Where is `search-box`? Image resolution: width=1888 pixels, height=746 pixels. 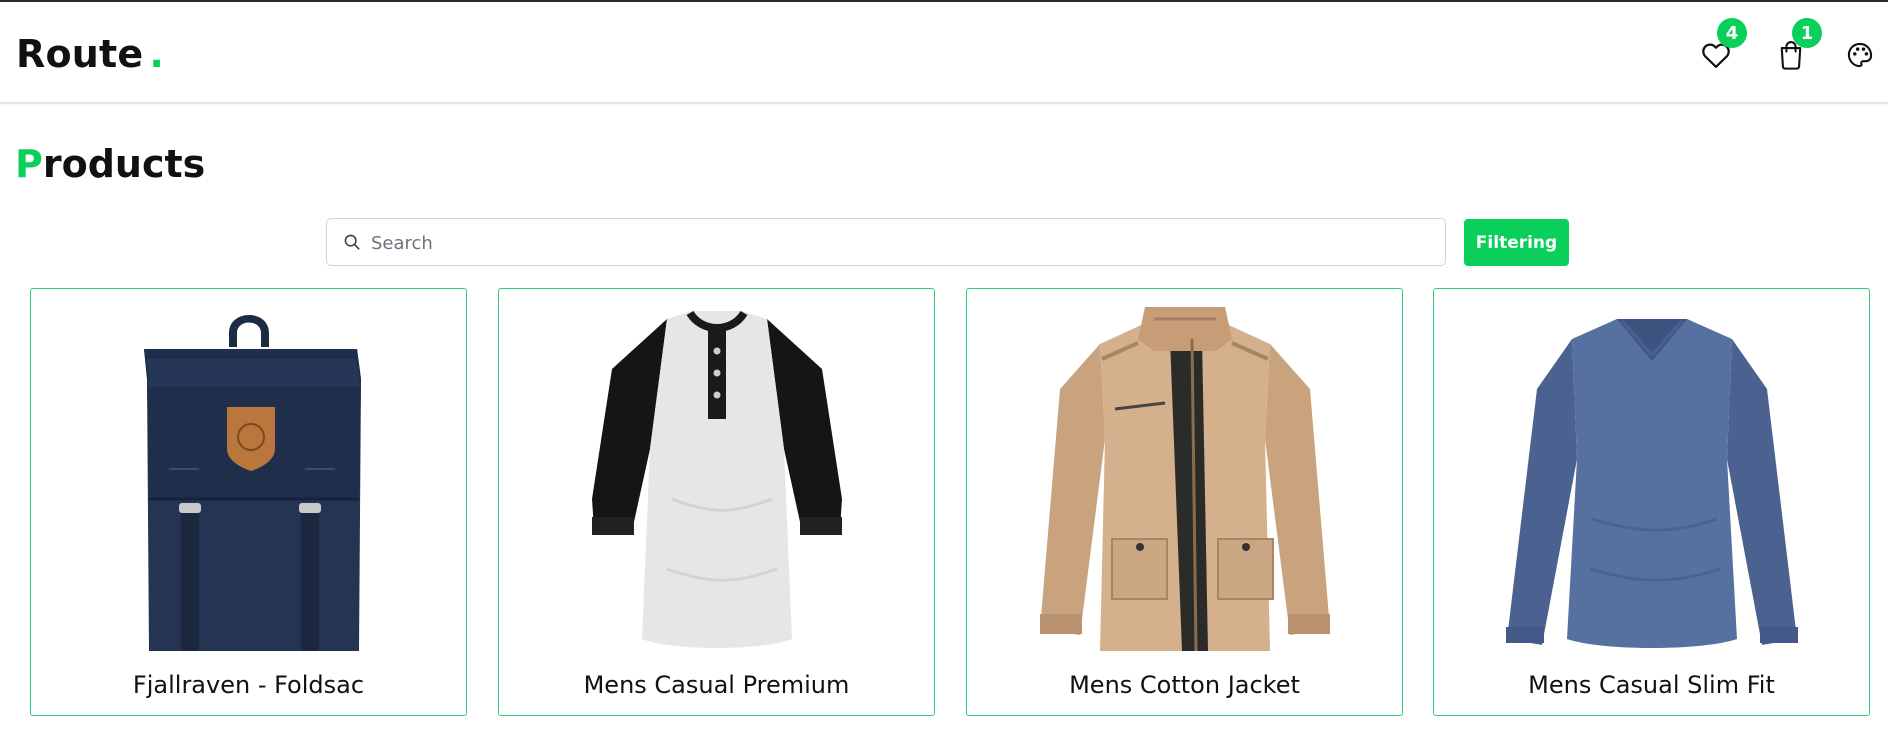
search-box is located at coordinates (886, 242).